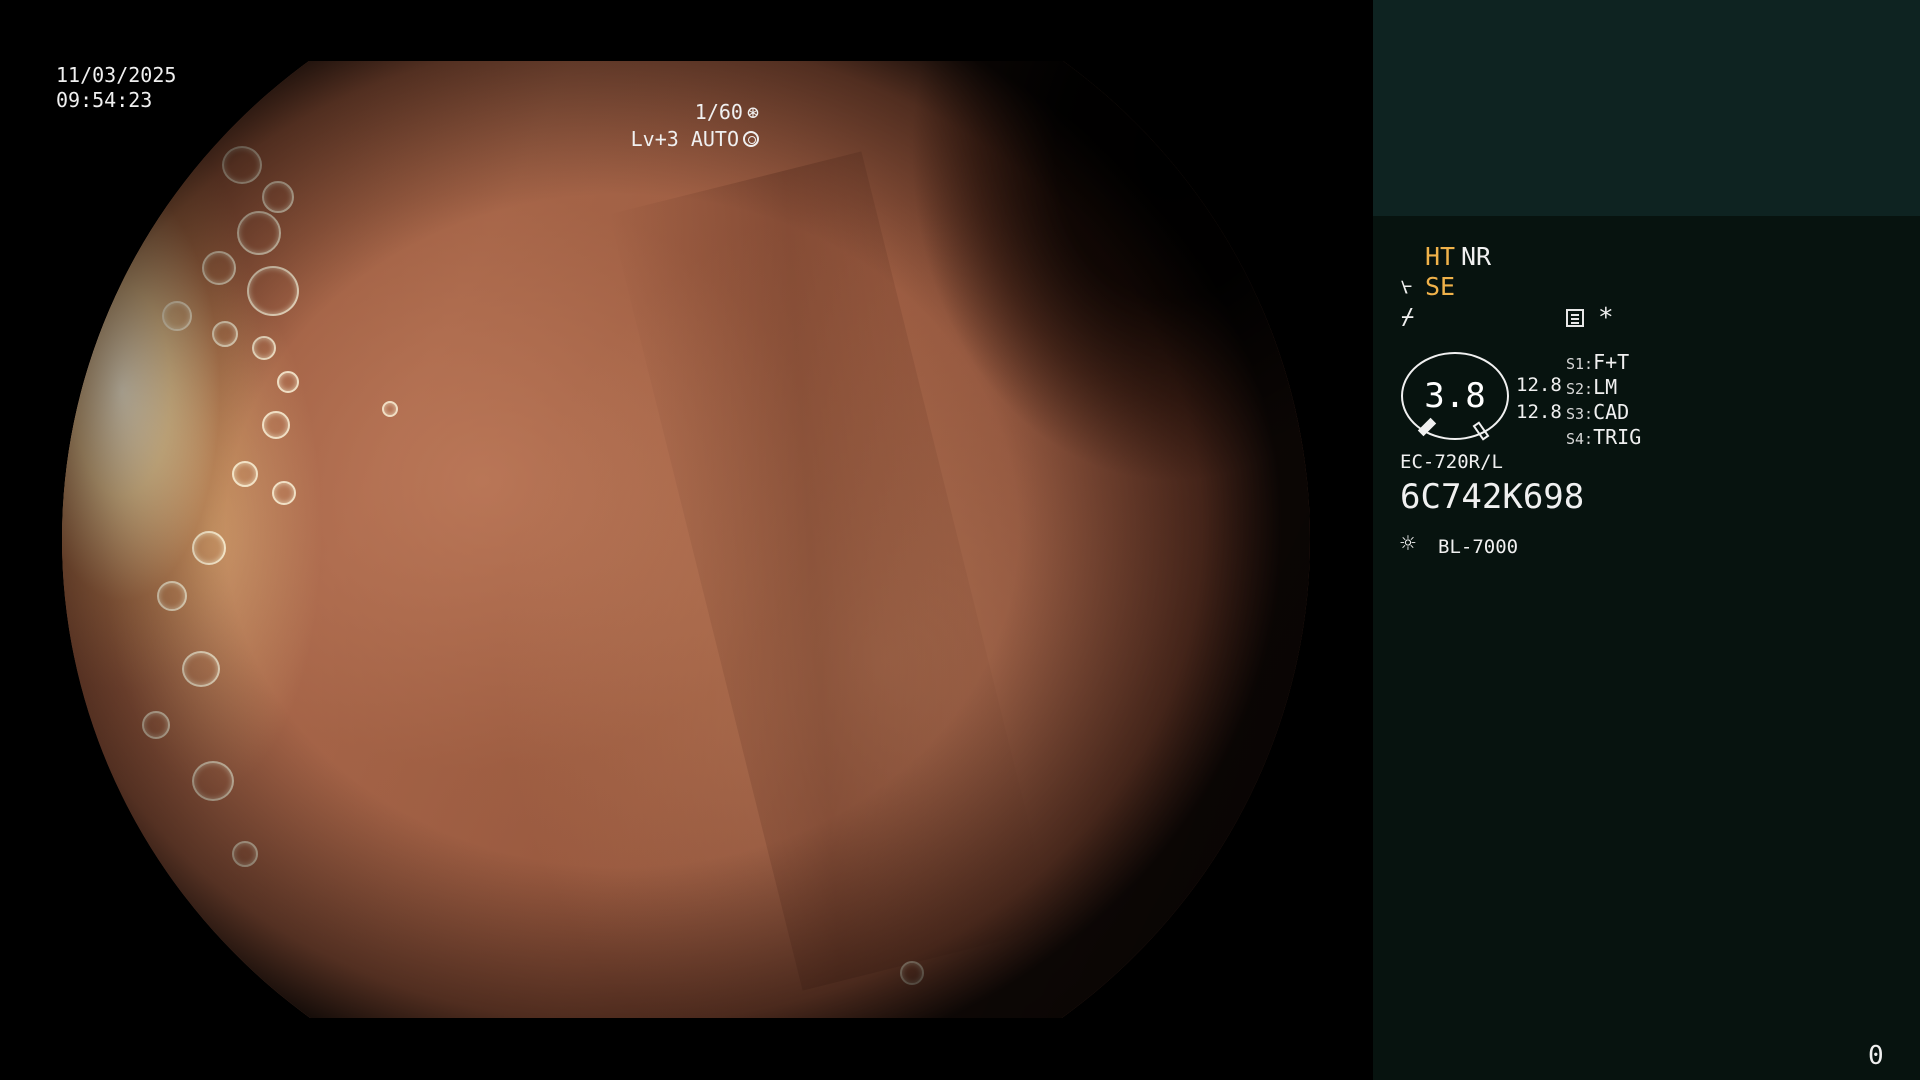  Describe the element at coordinates (1478, 547) in the screenshot. I see `light-source-model: BL-7000` at that location.